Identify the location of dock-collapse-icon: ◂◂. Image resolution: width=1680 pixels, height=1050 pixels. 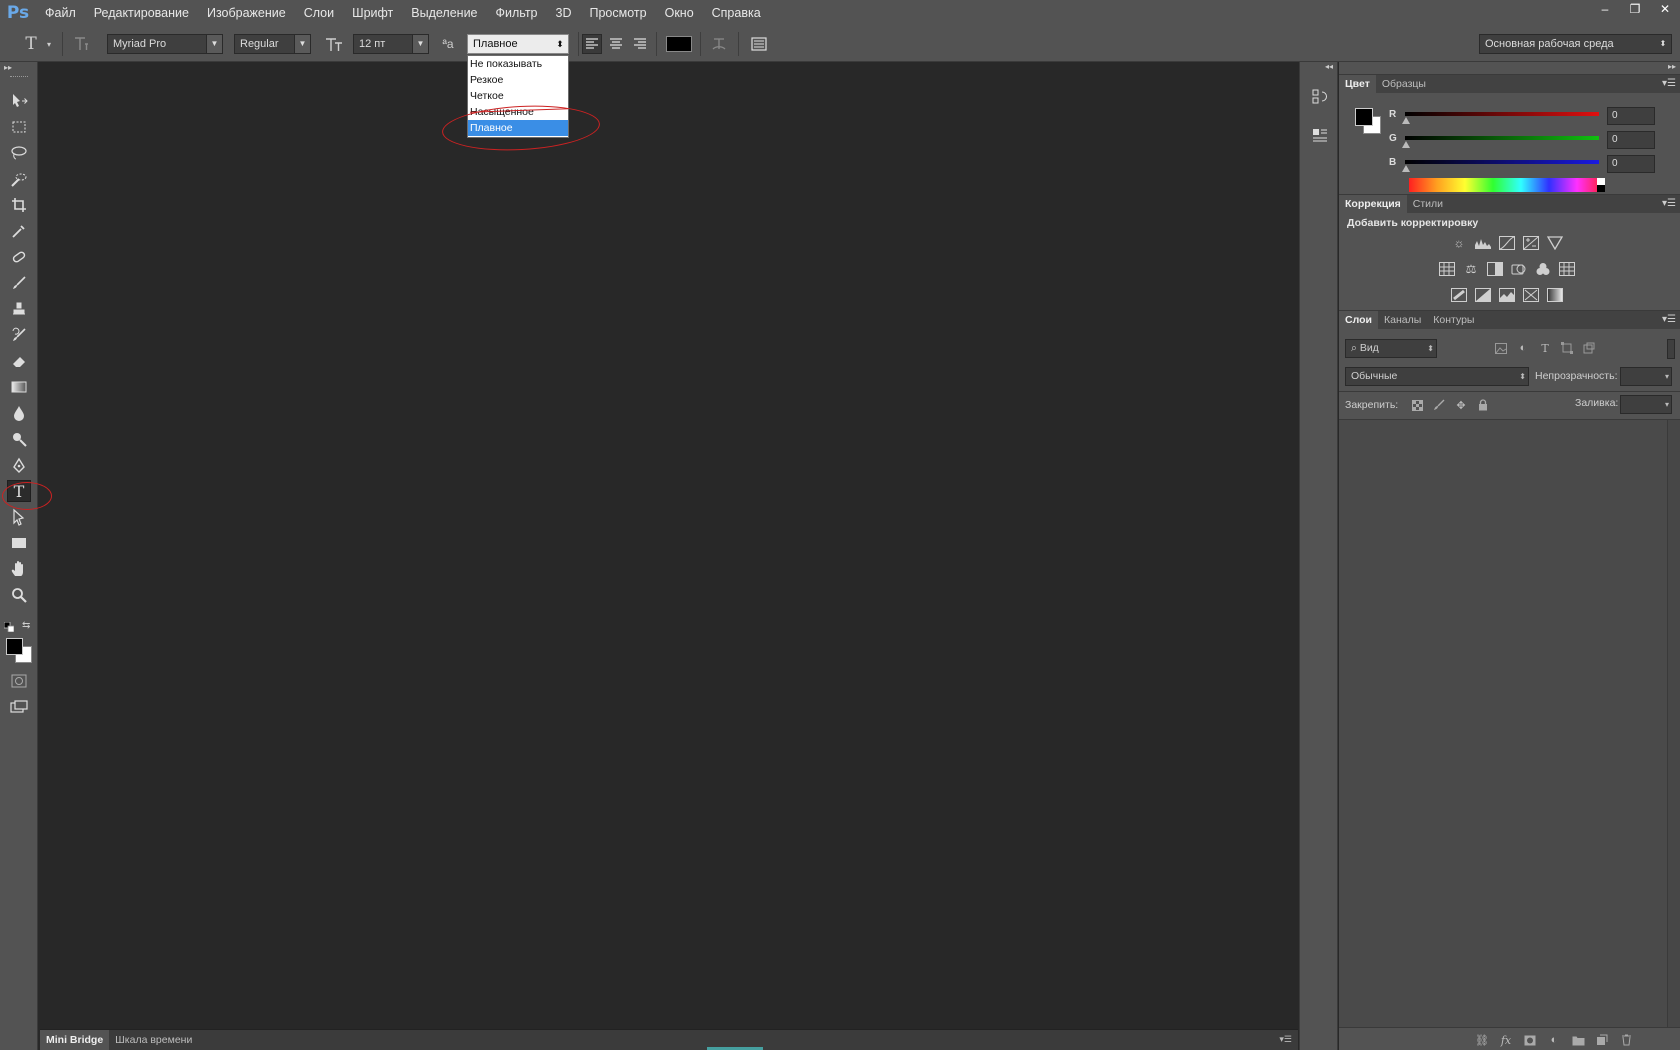
(1329, 66).